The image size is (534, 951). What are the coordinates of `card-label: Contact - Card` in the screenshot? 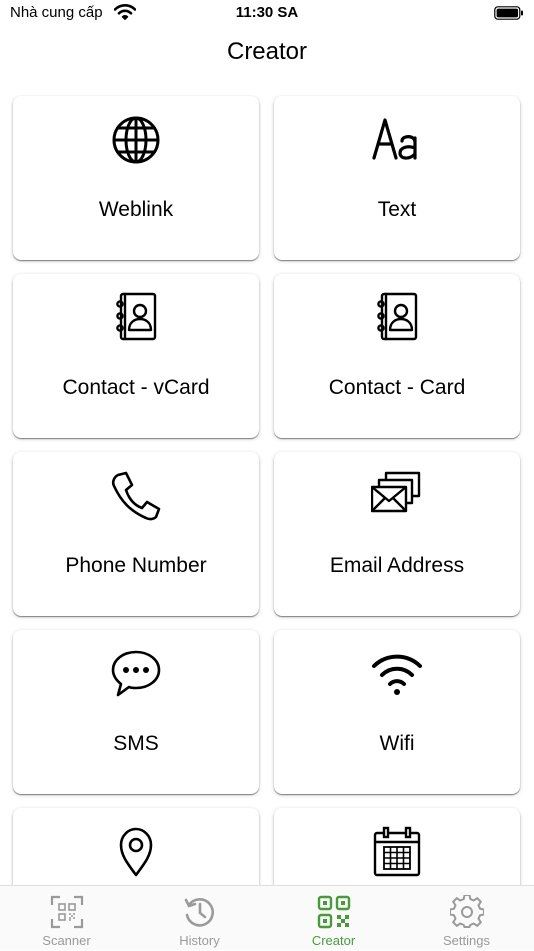 It's located at (397, 387).